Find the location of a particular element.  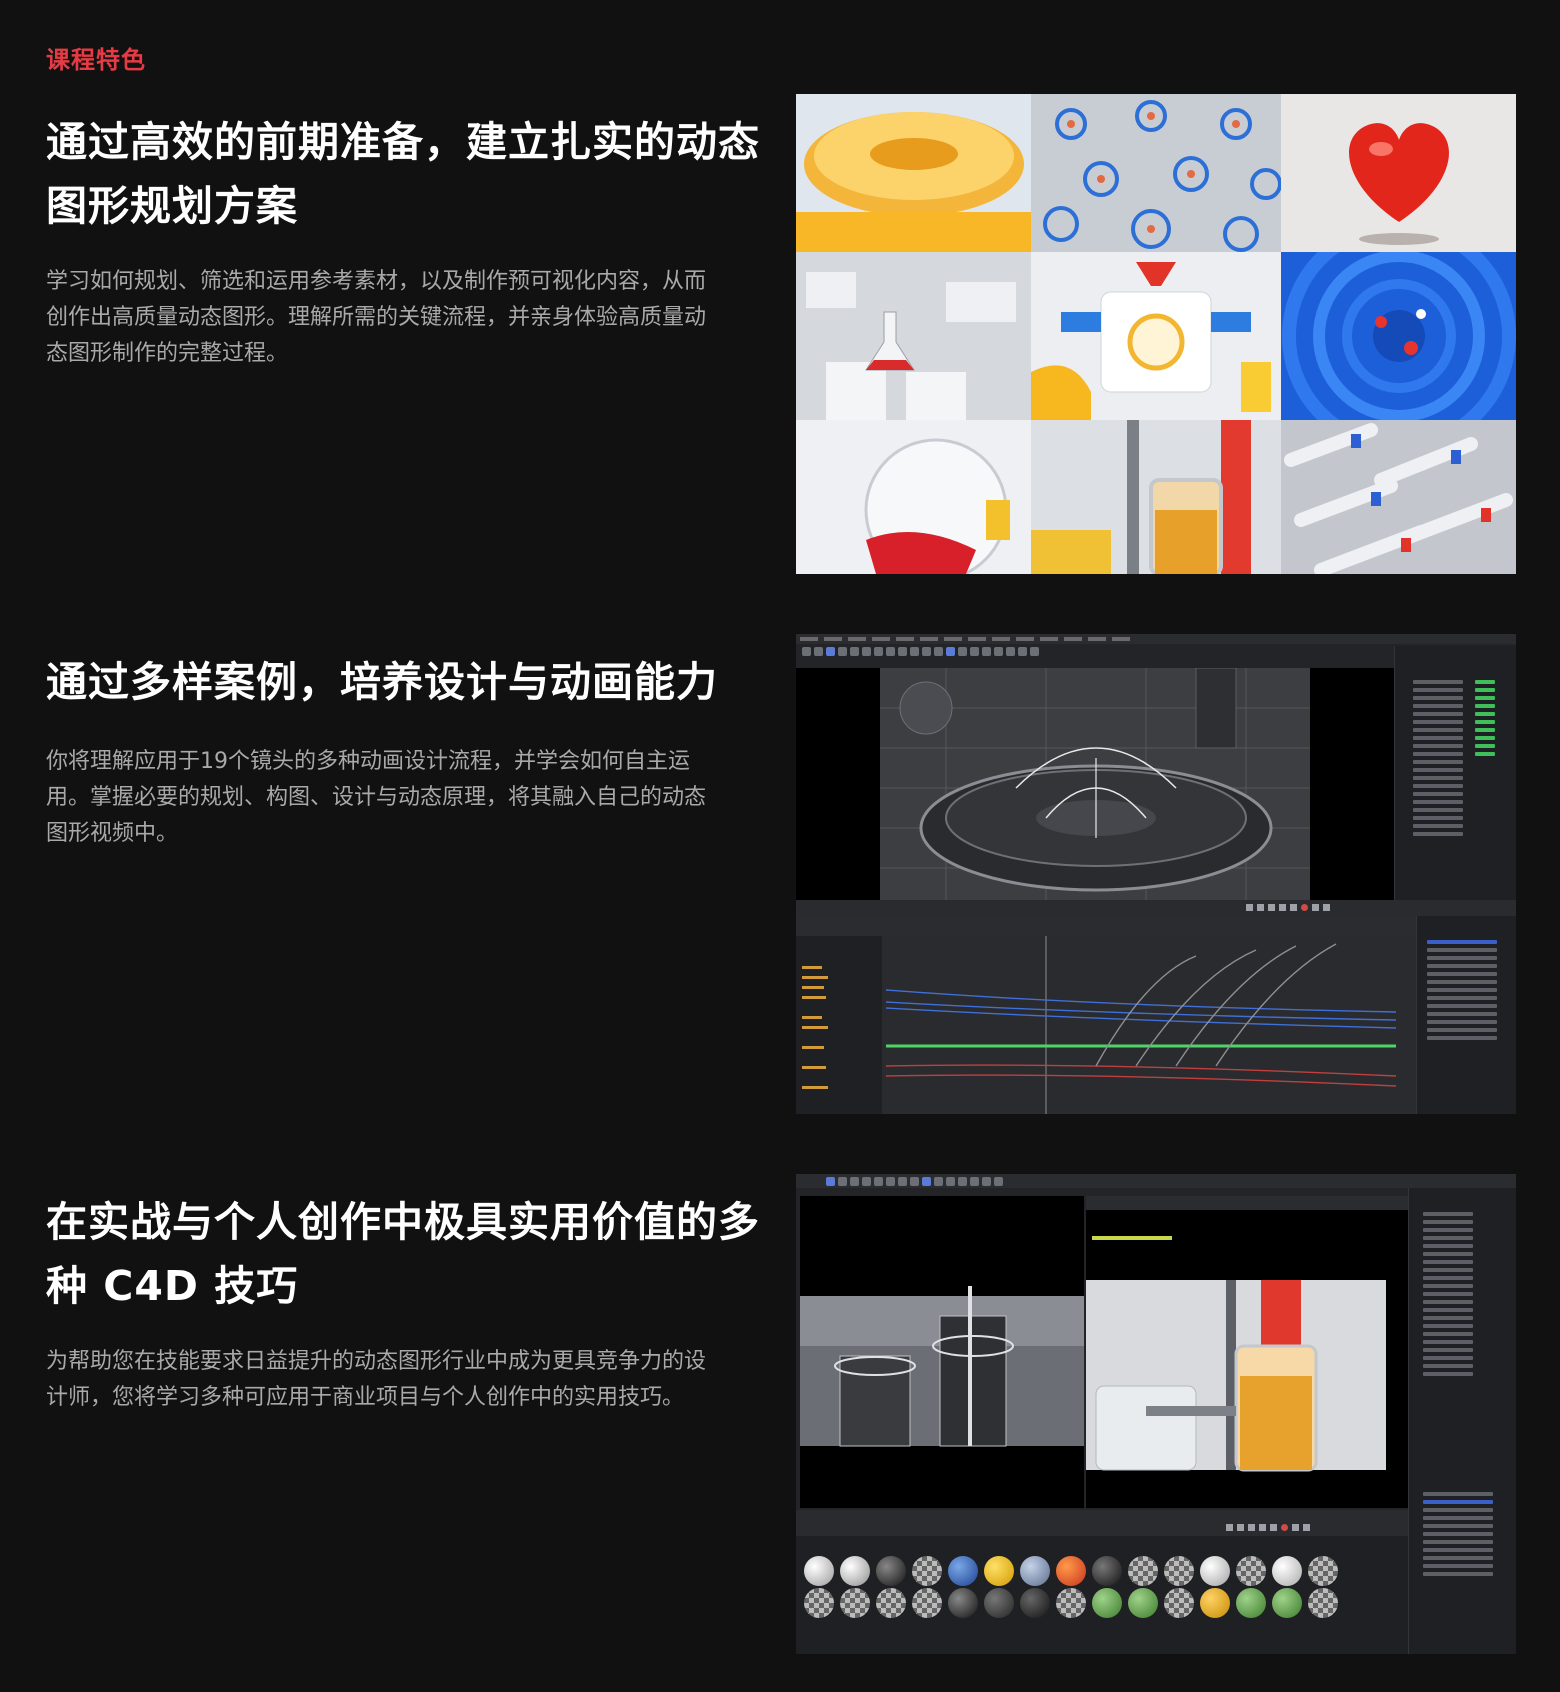

feature-title-line: 在实战与个人创作中极具实用价值的多 is located at coordinates (403, 1222).